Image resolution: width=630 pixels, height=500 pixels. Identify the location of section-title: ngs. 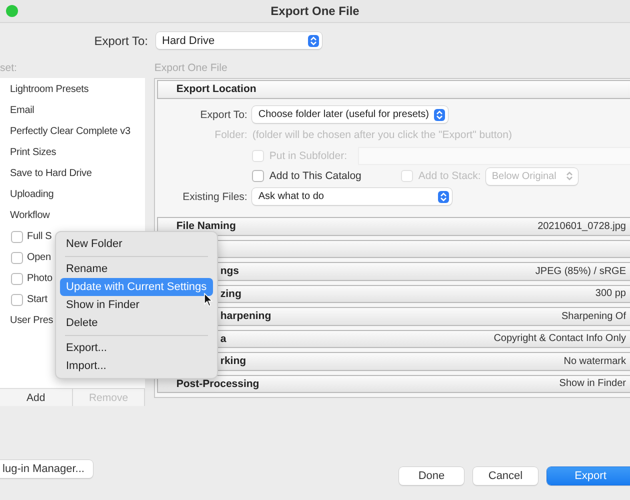
(230, 271).